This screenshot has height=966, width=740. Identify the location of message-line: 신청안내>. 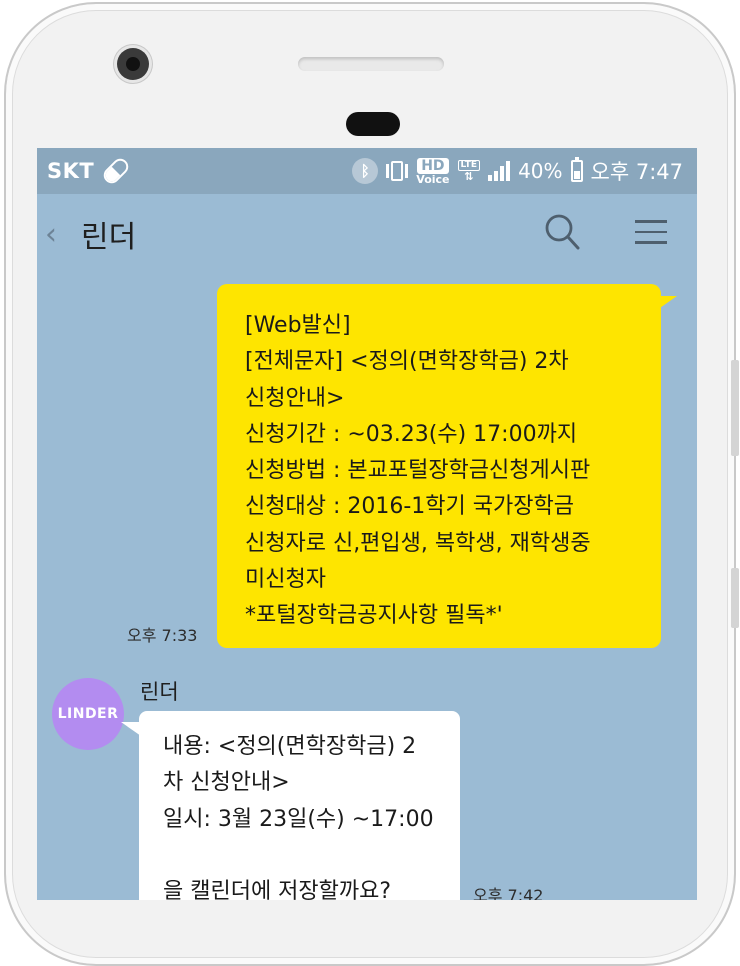
(295, 398).